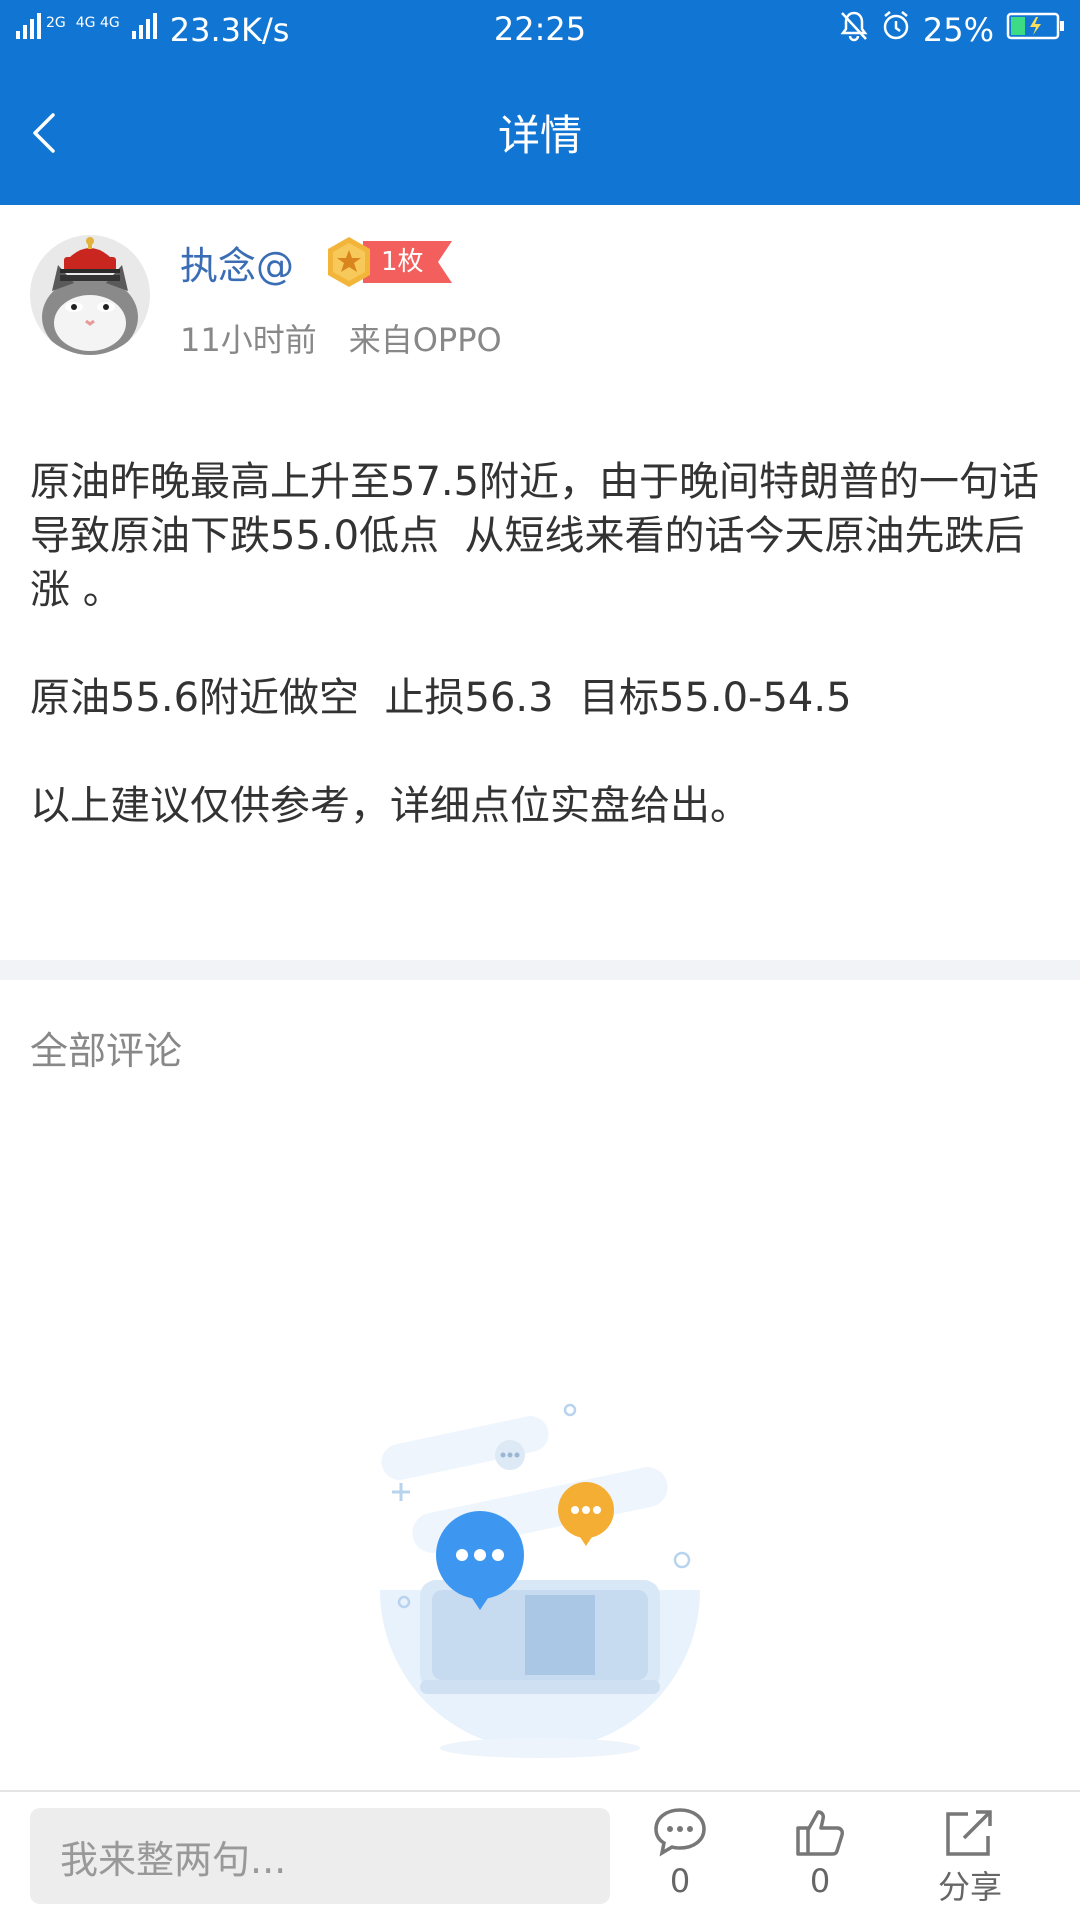  I want to click on post-source: 来自OPPO, so click(425, 340).